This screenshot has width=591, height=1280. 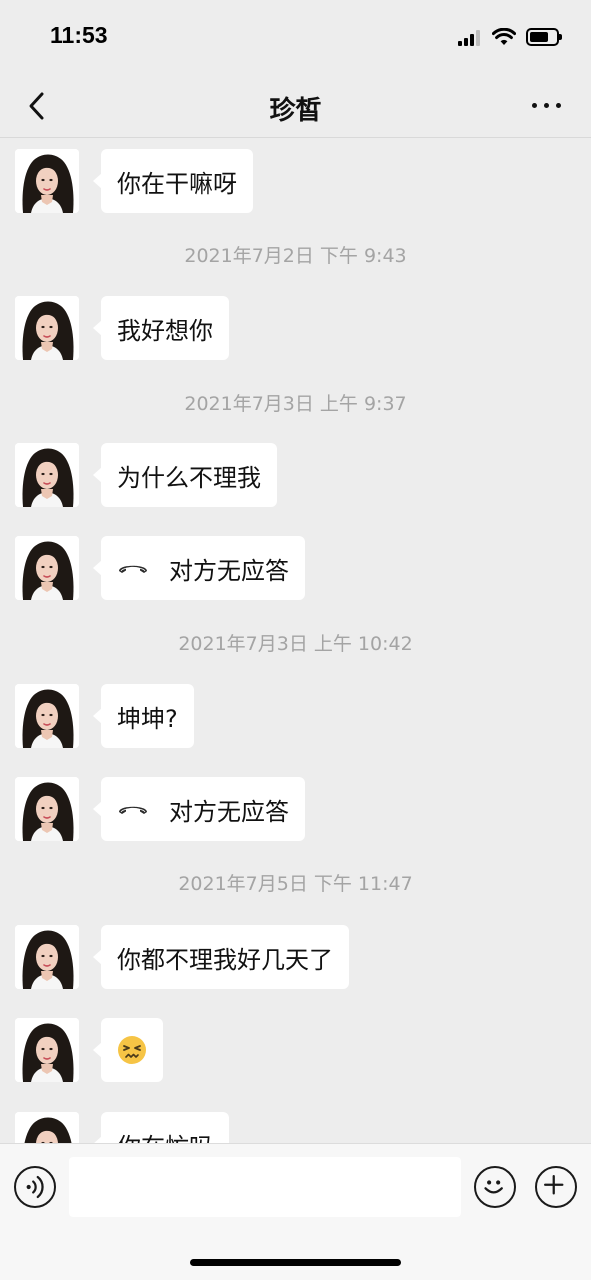 I want to click on message-text: 我好想你, so click(x=165, y=330).